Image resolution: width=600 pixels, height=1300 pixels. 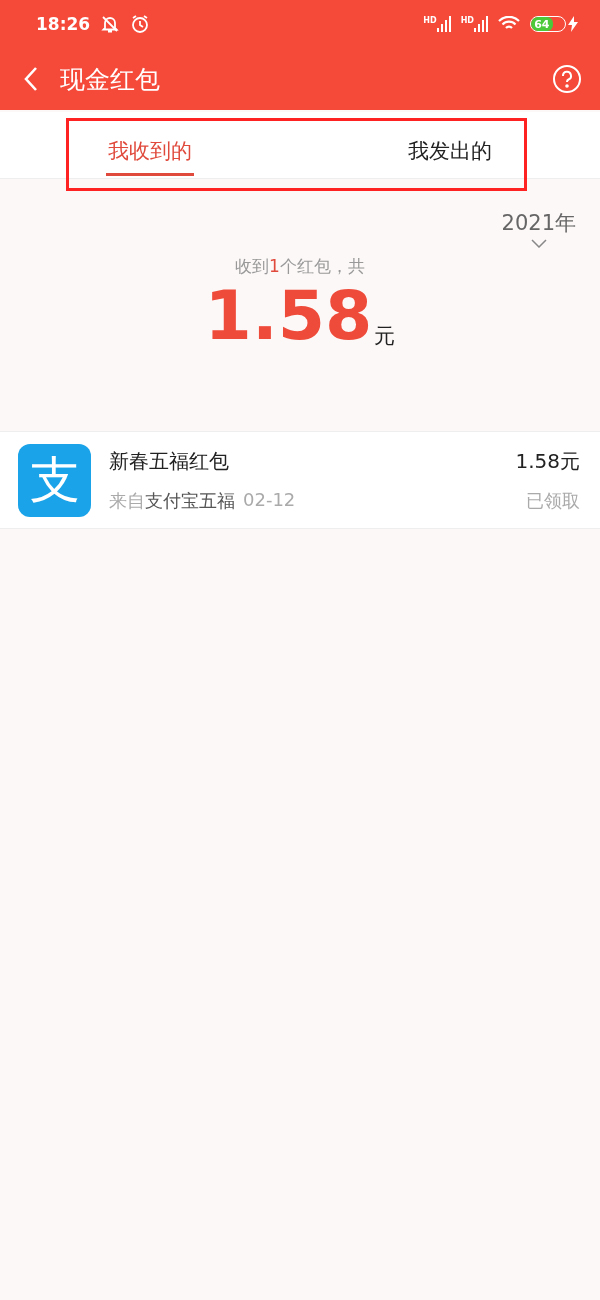 What do you see at coordinates (567, 79) in the screenshot?
I see `help-button` at bounding box center [567, 79].